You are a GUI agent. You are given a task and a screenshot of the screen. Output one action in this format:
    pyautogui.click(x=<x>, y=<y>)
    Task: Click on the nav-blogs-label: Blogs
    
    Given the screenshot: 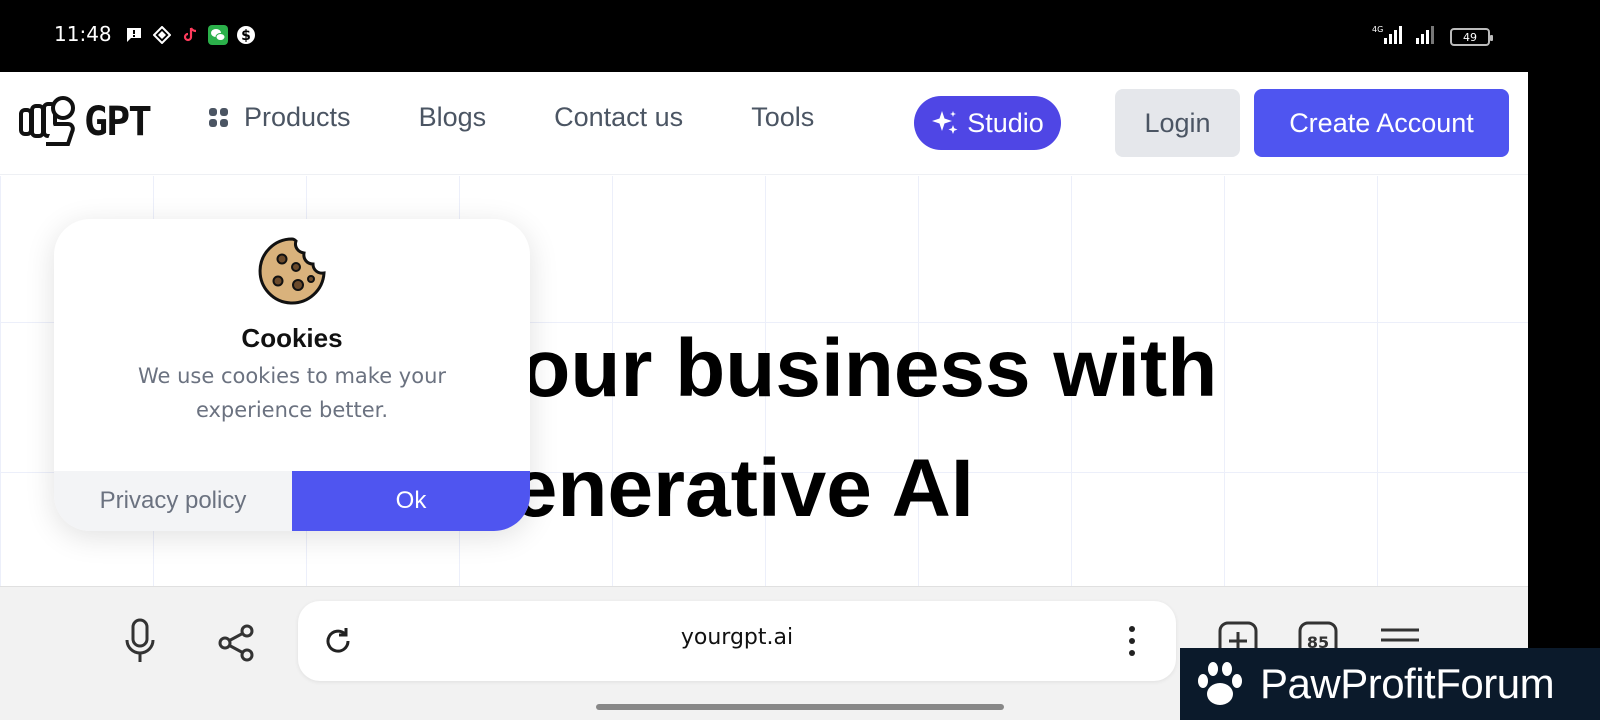 What is the action you would take?
    pyautogui.click(x=452, y=117)
    